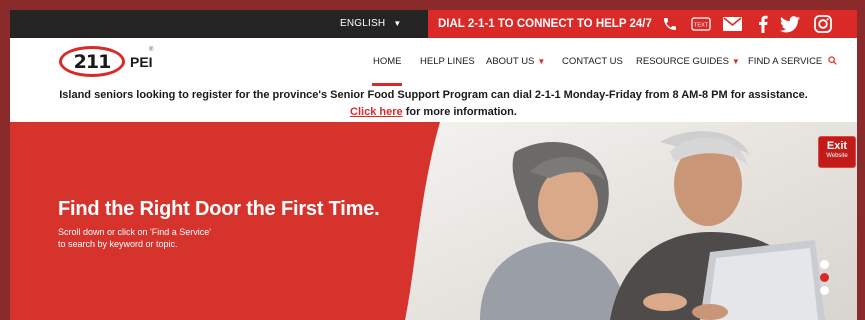  I want to click on text-icon: TEXT, so click(701, 24).